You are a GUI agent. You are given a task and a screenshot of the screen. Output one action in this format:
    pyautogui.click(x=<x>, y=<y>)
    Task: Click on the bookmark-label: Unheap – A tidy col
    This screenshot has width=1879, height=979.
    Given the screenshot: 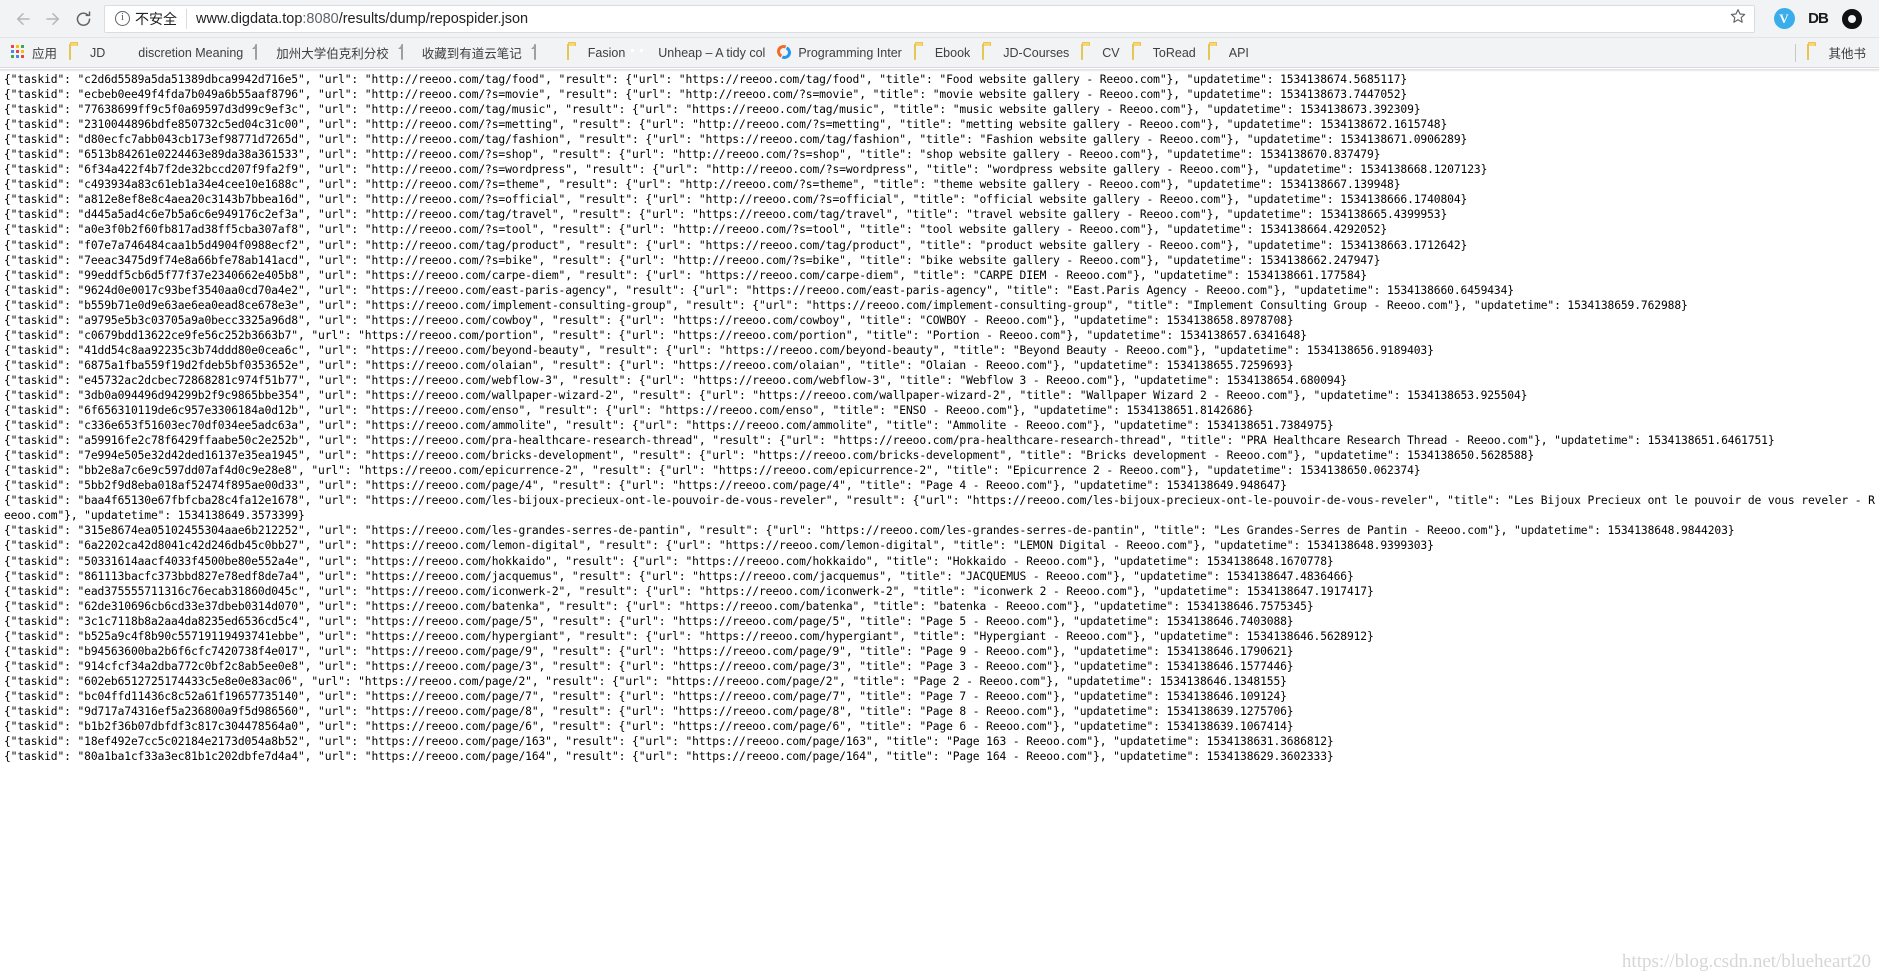 What is the action you would take?
    pyautogui.click(x=712, y=52)
    